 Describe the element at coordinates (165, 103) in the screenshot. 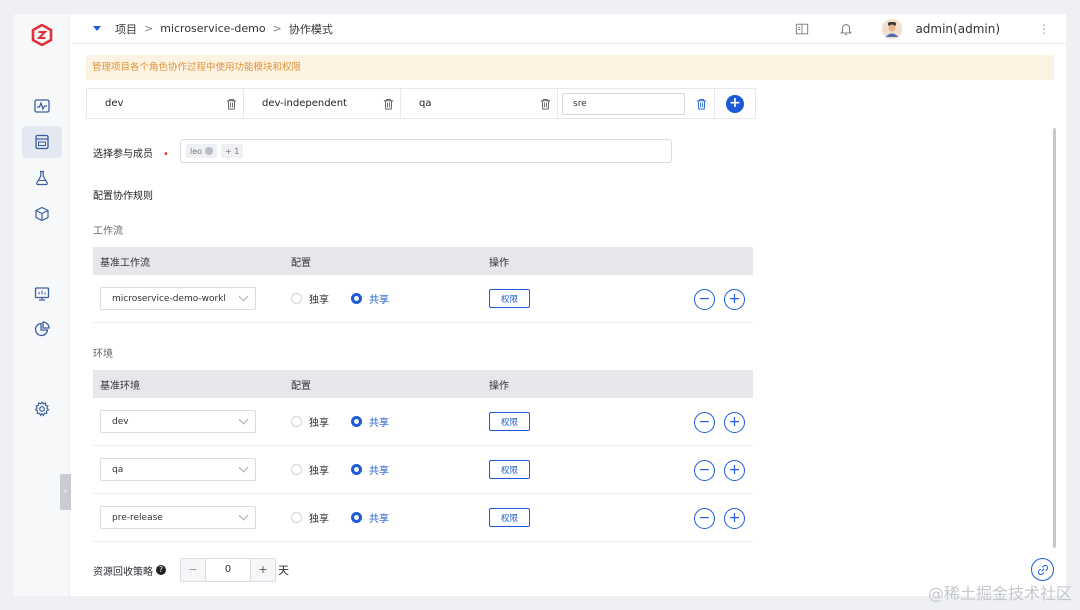

I see `tab-dev: dev` at that location.